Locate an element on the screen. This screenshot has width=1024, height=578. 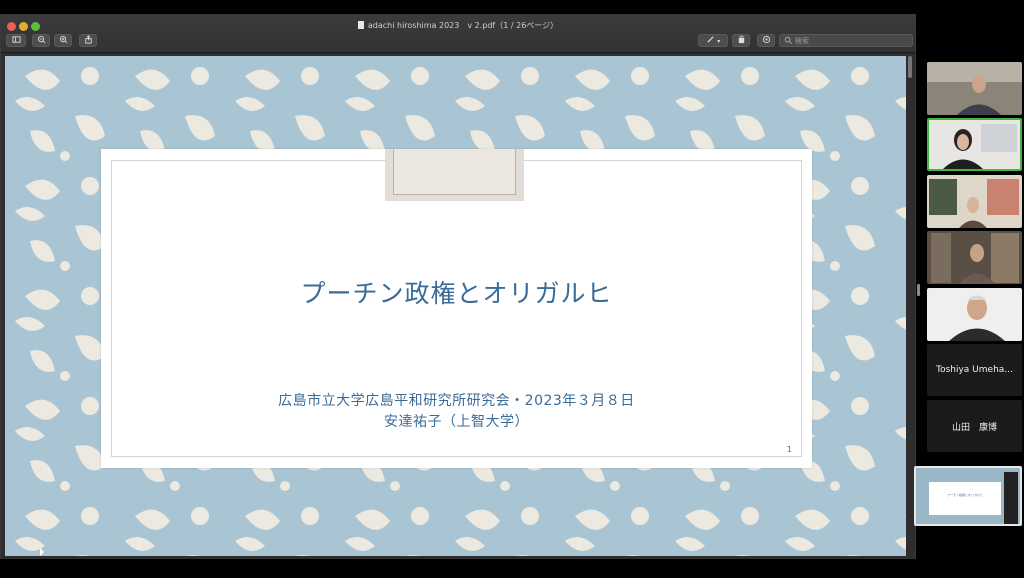
zoom-in-icon is located at coordinates (63, 39).